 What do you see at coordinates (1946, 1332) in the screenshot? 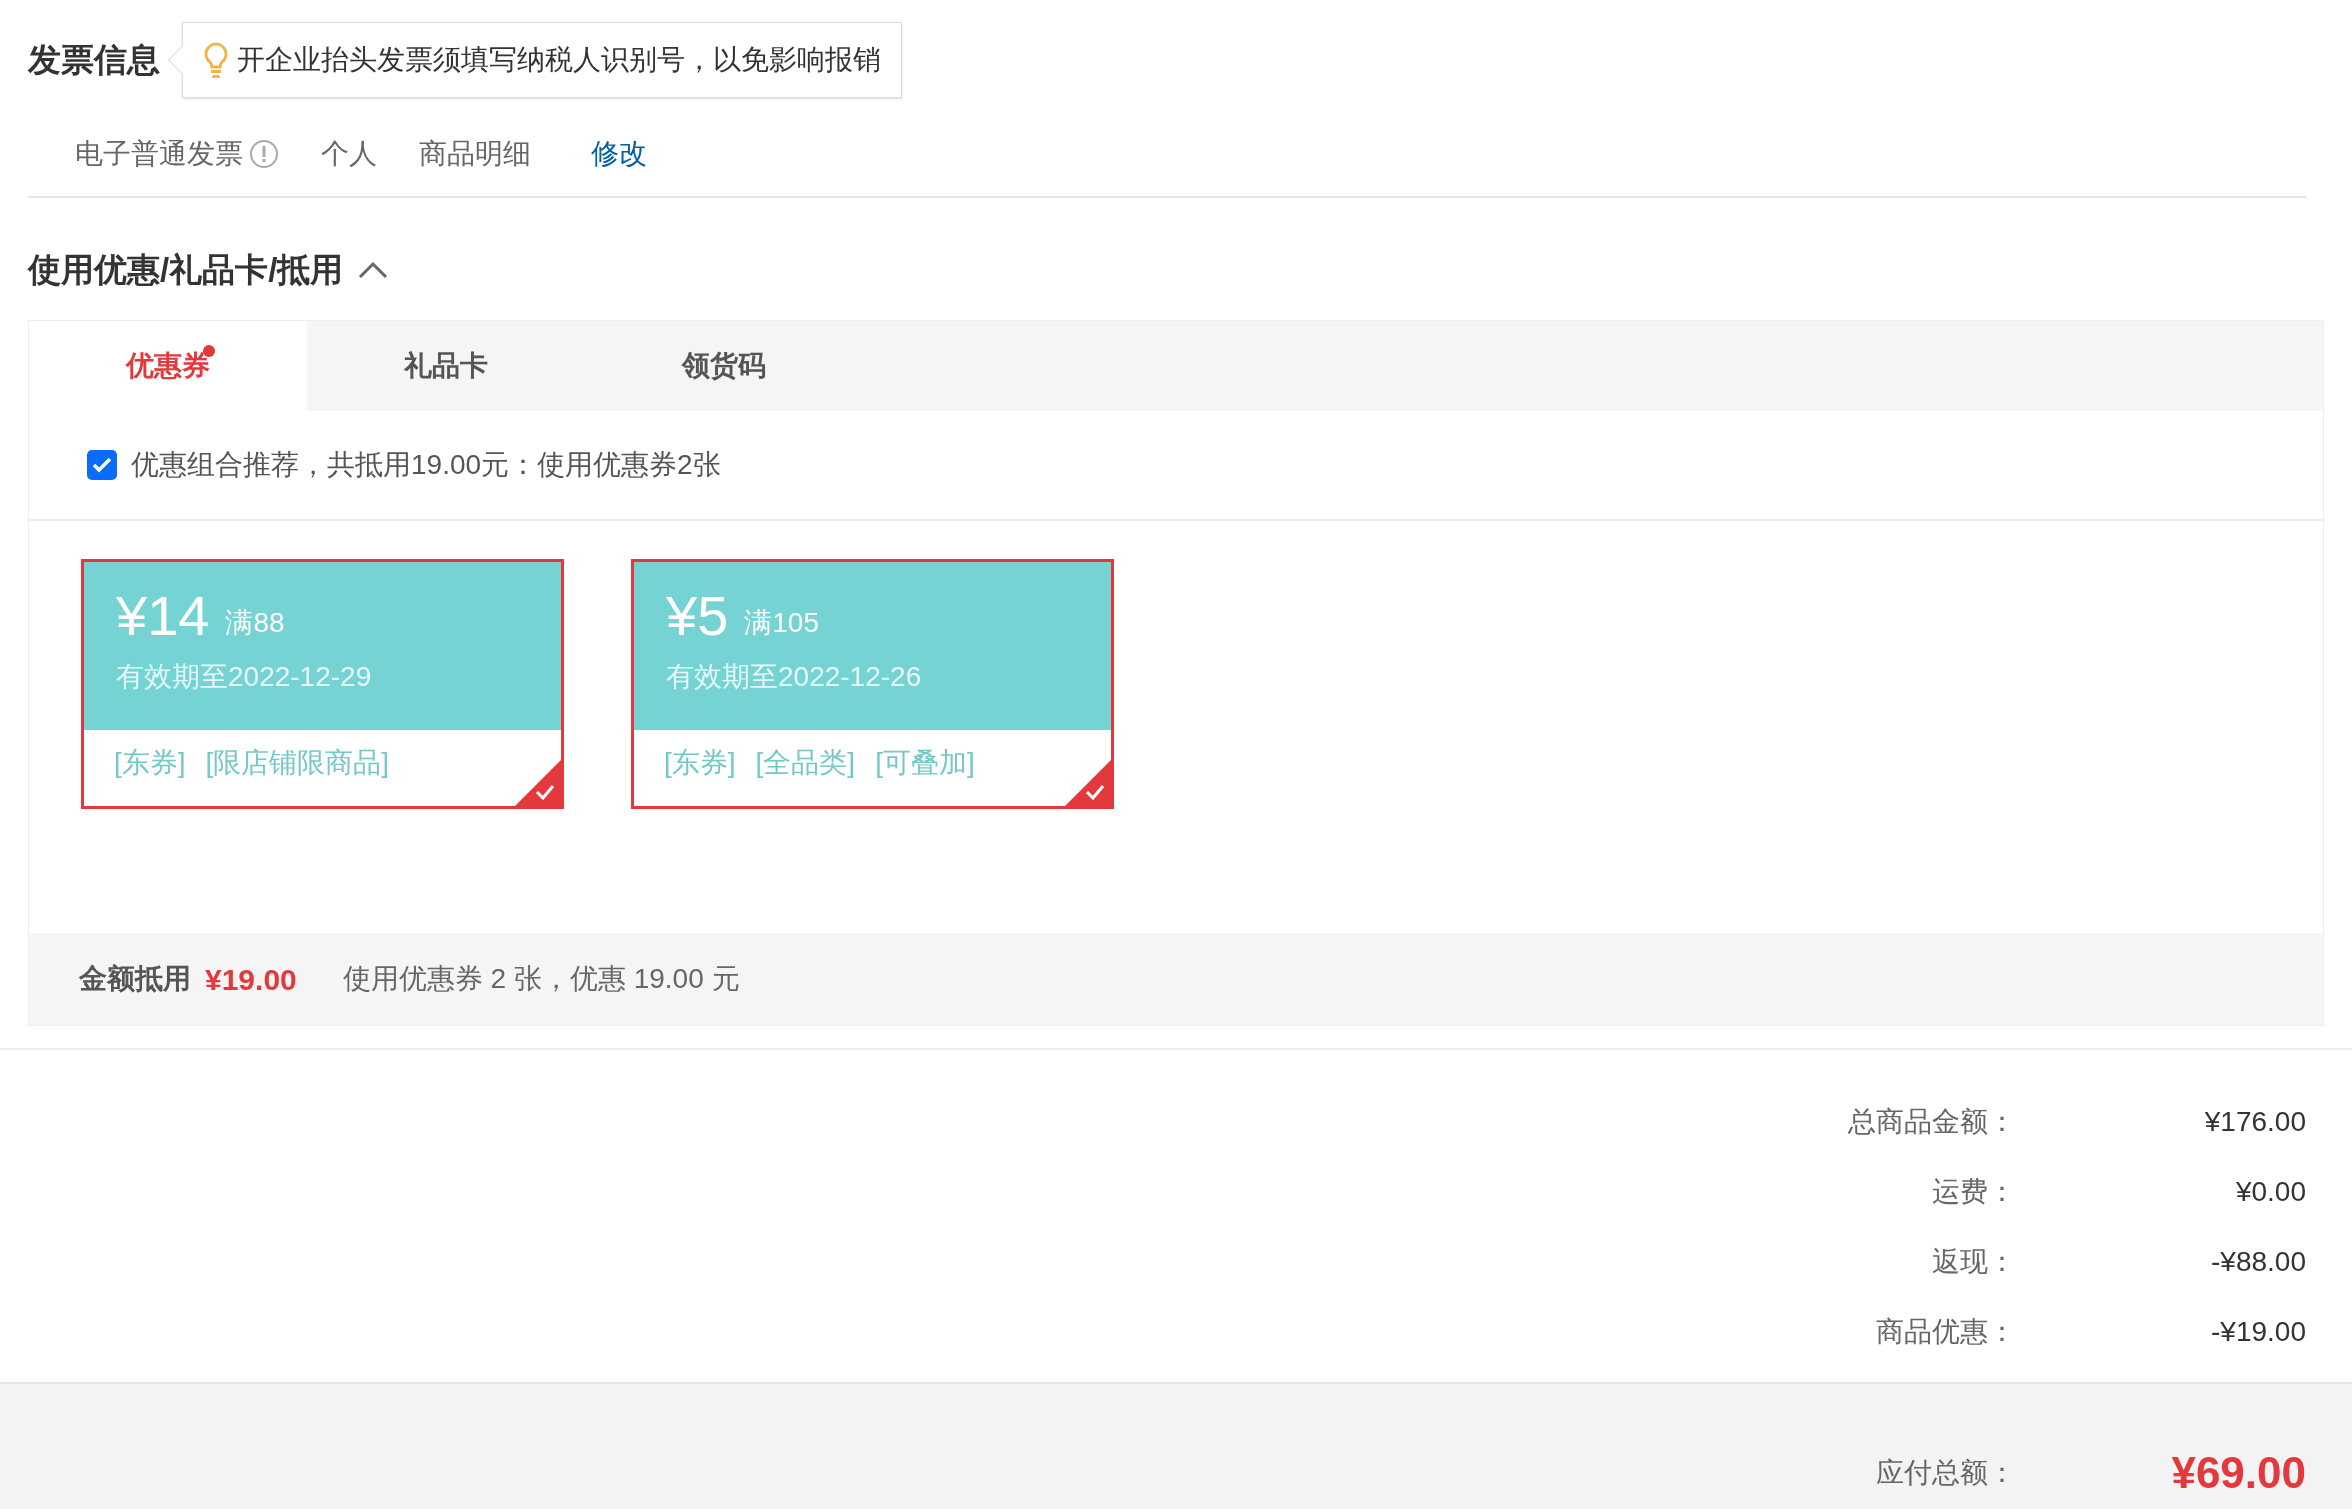
I see `summary-label: 商品优惠：` at bounding box center [1946, 1332].